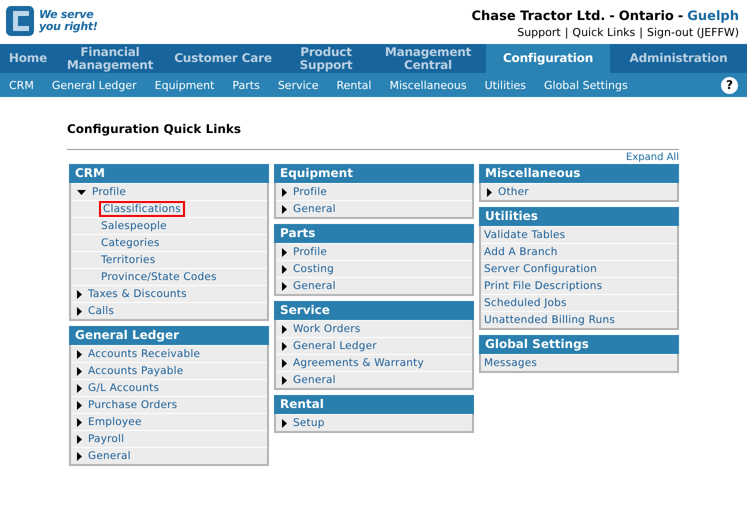  Describe the element at coordinates (159, 277) in the screenshot. I see `menu-link: Province/State Codes` at that location.